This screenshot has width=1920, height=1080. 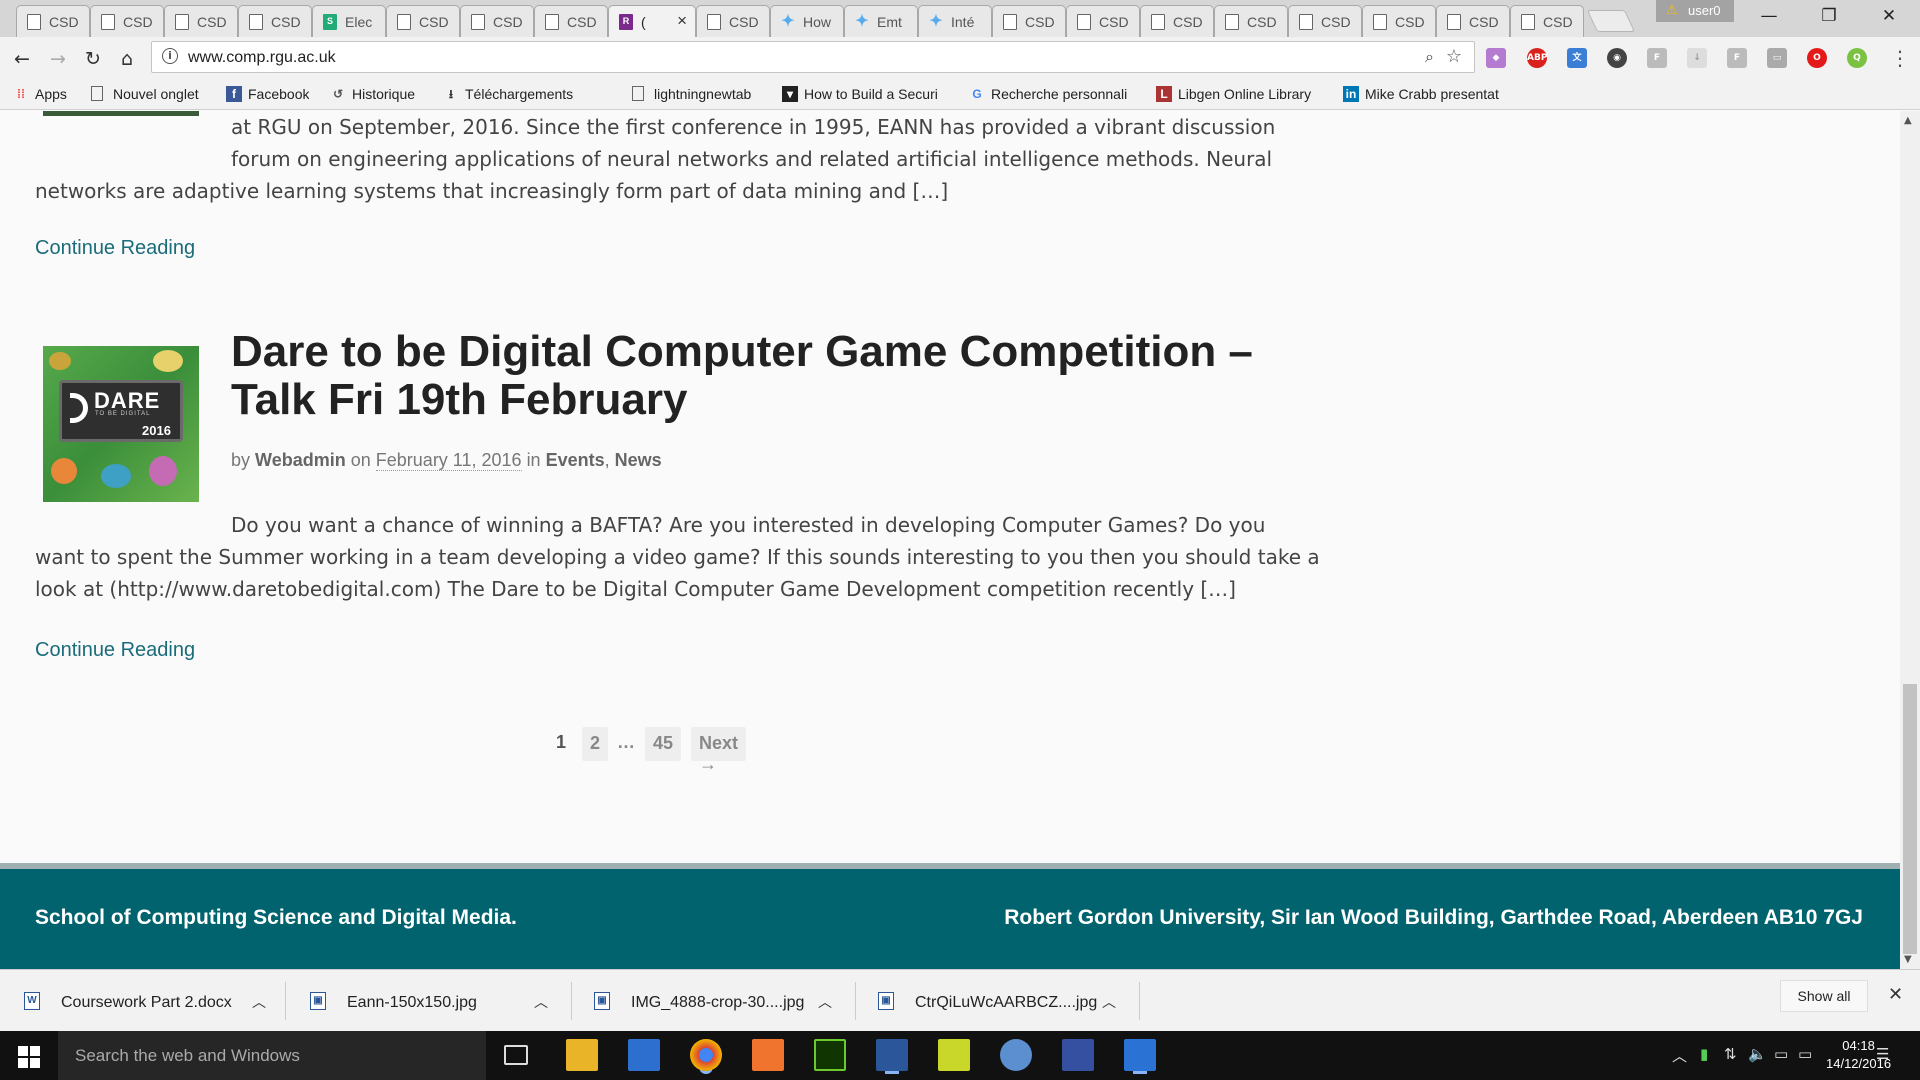 I want to click on previous-post-thumbnail, so click(x=121, y=113).